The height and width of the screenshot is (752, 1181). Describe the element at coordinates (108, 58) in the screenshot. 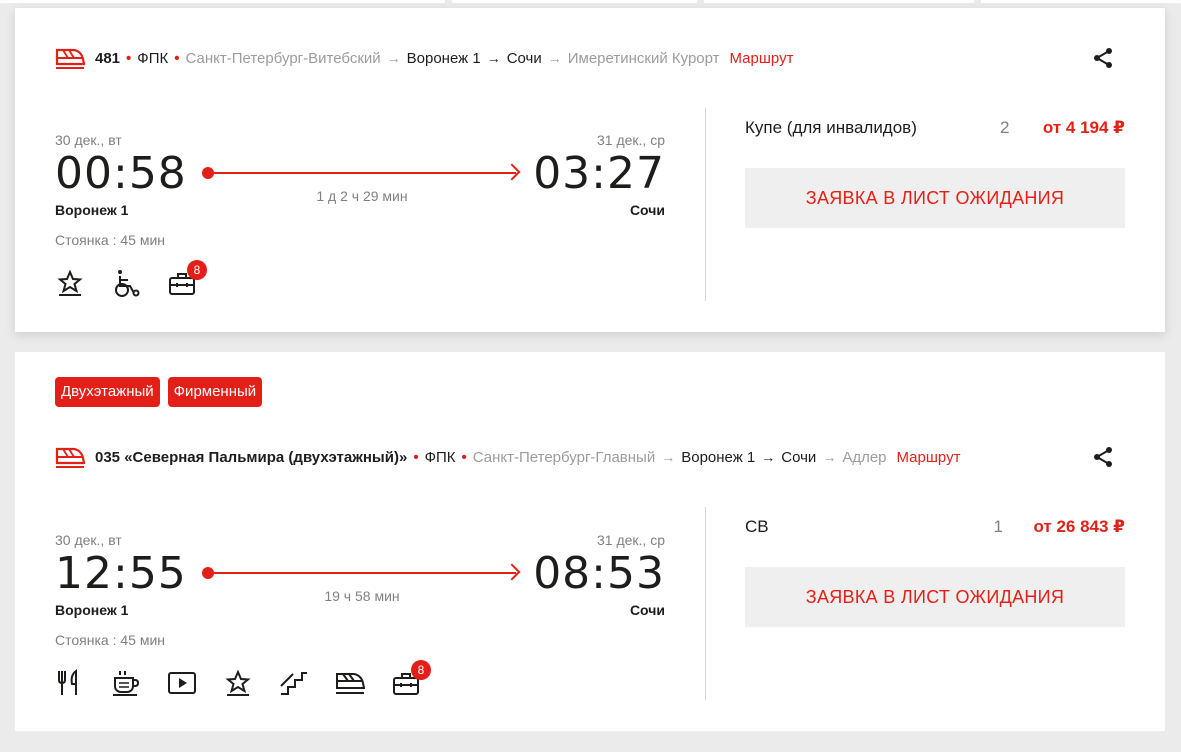

I see `train-number: 481` at that location.